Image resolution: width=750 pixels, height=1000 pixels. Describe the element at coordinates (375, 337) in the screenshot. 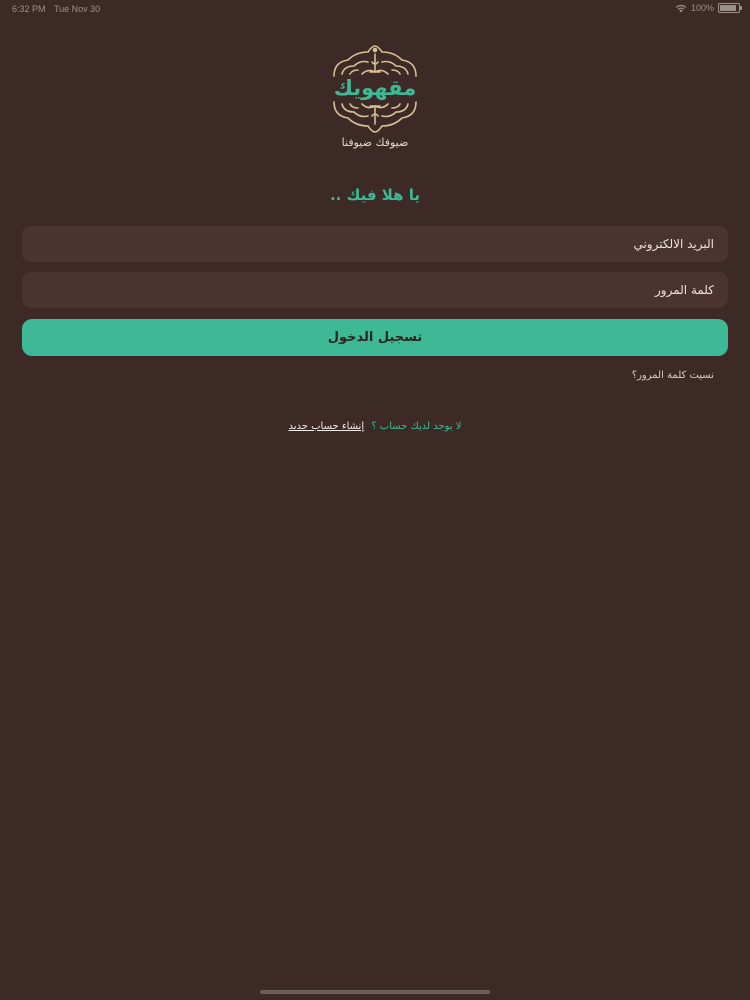

I see `login-button: تسجيل الدخول` at that location.